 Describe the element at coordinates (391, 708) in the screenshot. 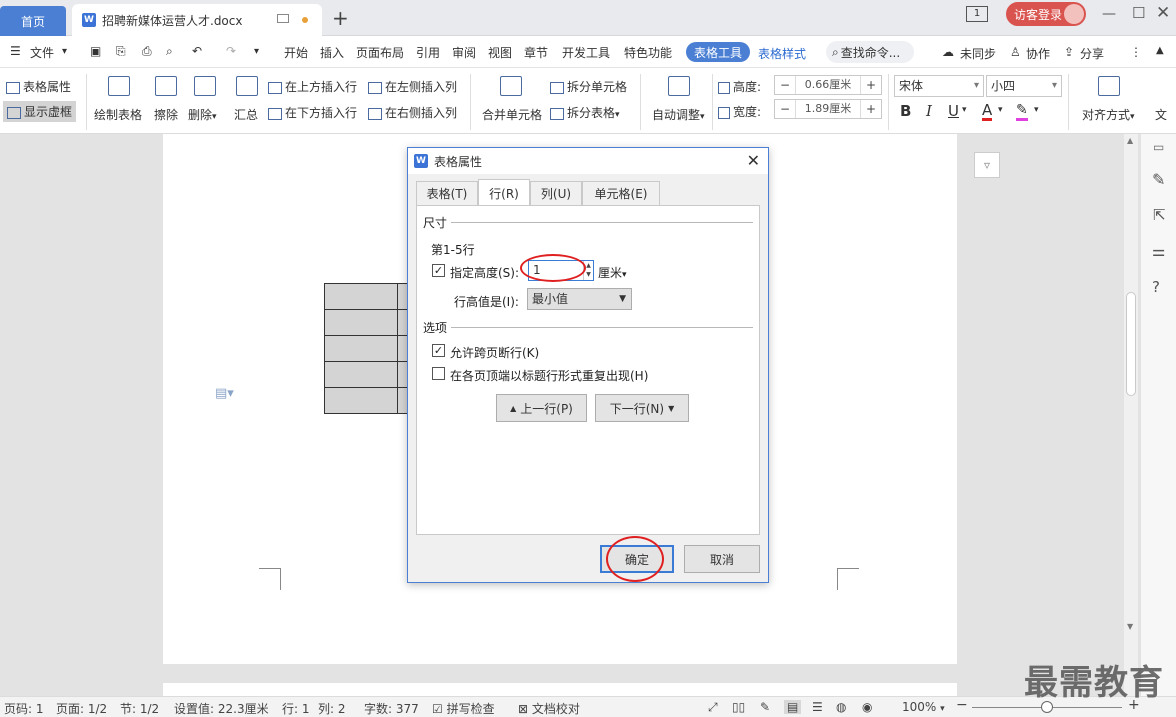

I see `status-word-count: 字数: 377` at that location.